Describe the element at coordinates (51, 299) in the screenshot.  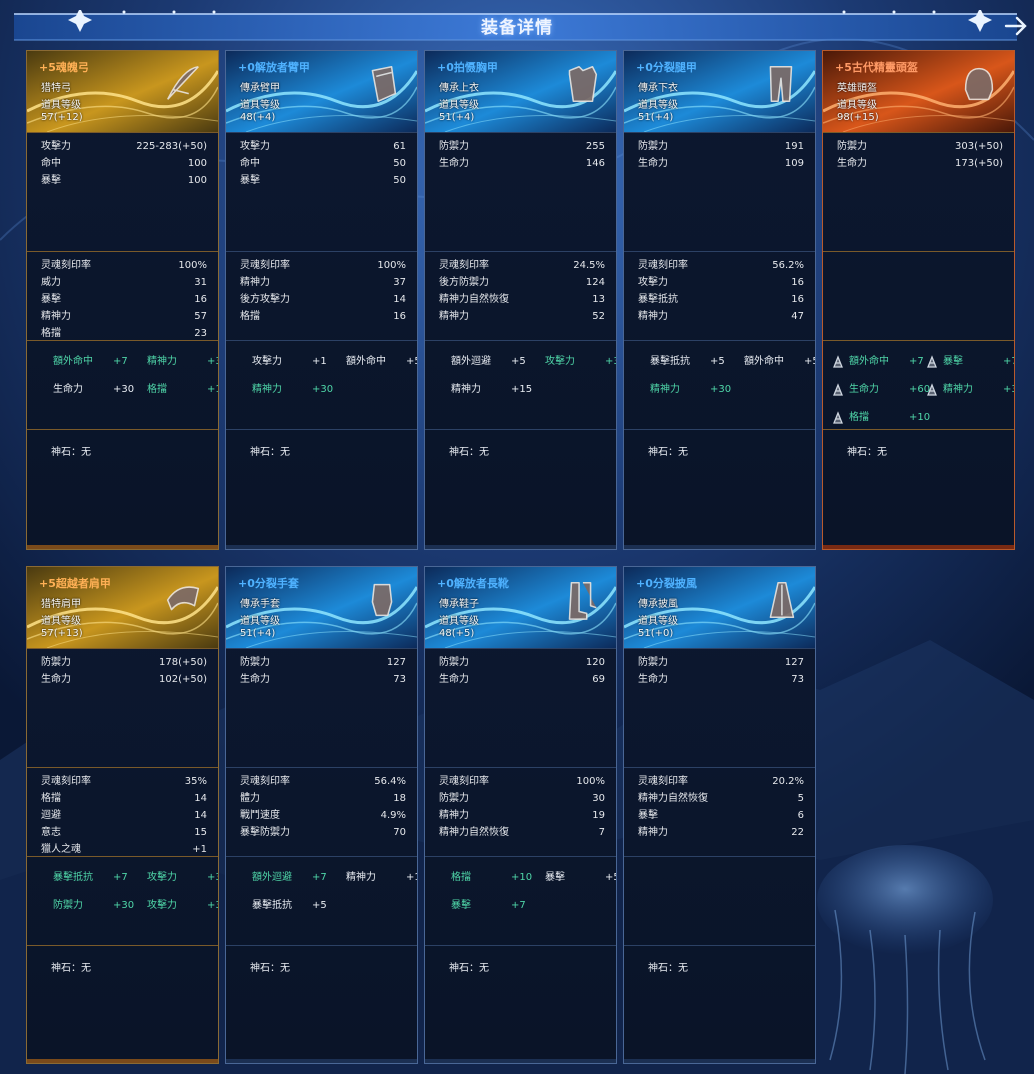
I see `stat-name: 暴擊` at that location.